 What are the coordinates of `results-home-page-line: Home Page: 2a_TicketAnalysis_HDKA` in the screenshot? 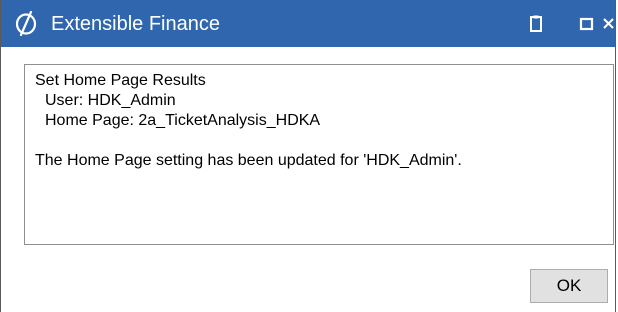 It's located at (183, 120).